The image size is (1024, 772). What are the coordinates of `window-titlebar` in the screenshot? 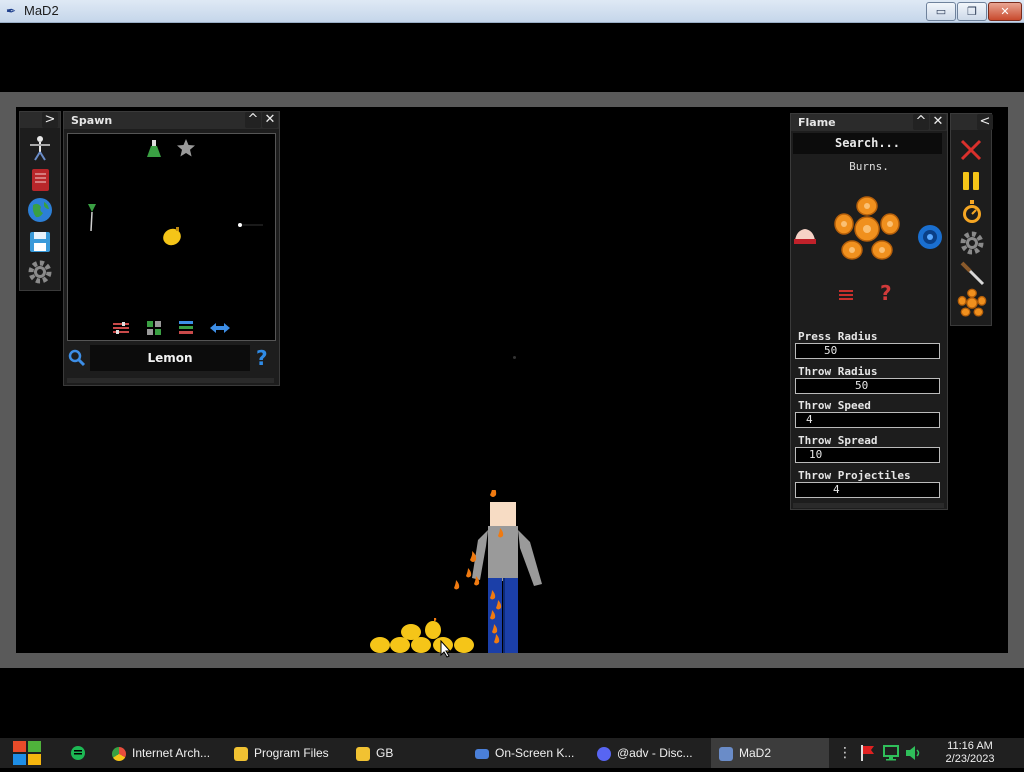 It's located at (512, 11).